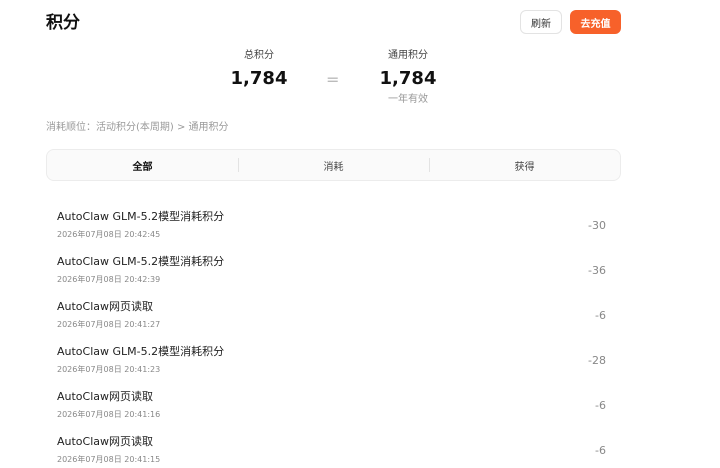  I want to click on consumption-order-note: 消耗顺位：活动积分(本周期) > 通用积分, so click(137, 127).